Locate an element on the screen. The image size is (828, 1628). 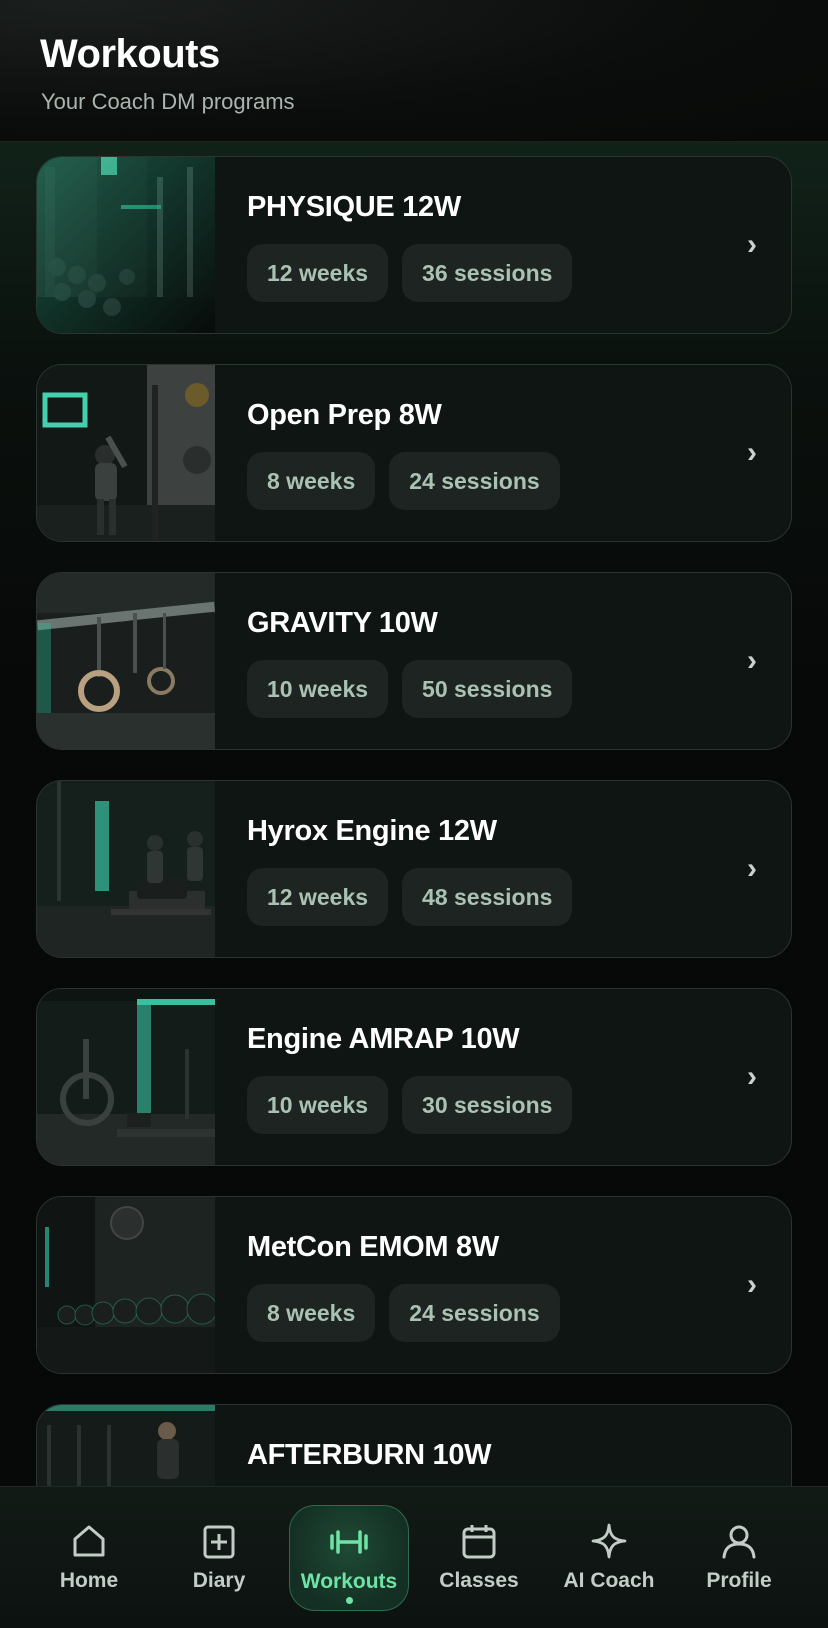
athlete-training-image is located at coordinates (126, 1445).